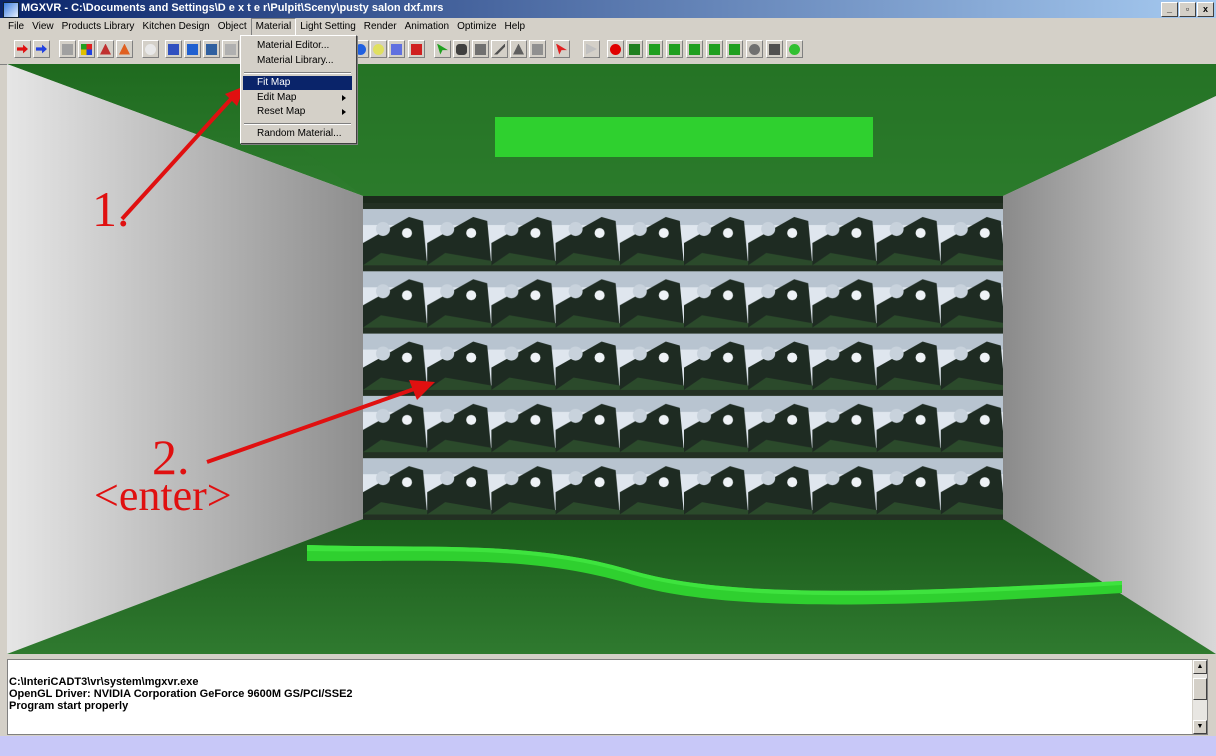 Image resolution: width=1216 pixels, height=756 pixels. What do you see at coordinates (499, 49) in the screenshot?
I see `pen-icon` at bounding box center [499, 49].